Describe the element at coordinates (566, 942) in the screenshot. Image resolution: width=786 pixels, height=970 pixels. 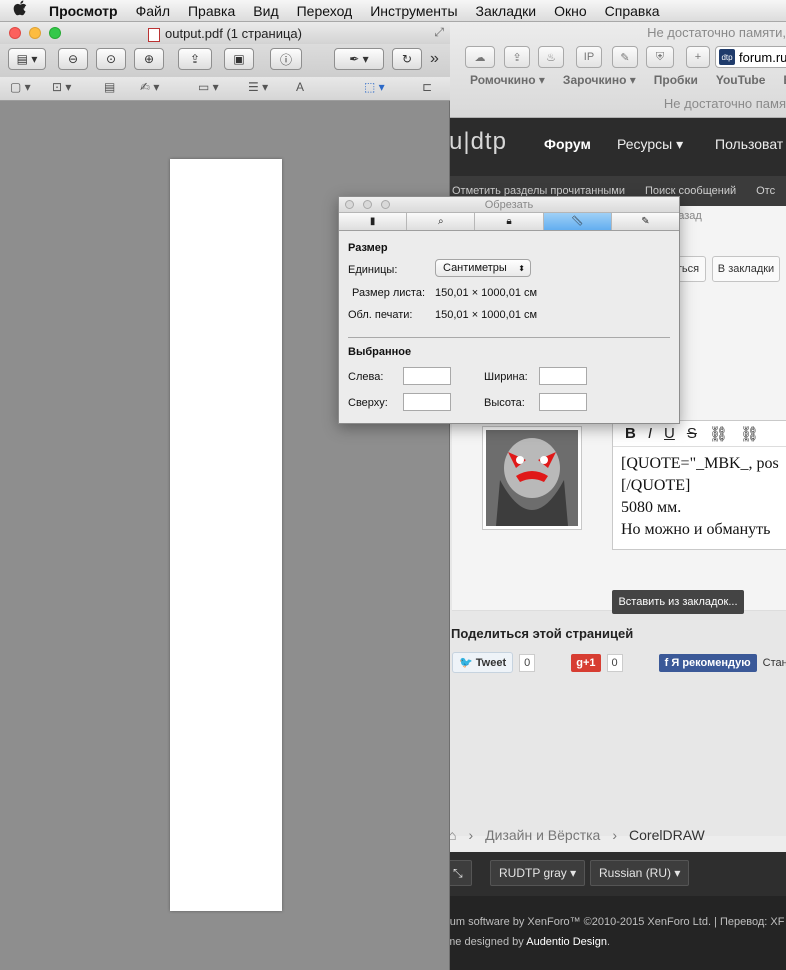
I see `audentio-link: Audentio Design` at that location.